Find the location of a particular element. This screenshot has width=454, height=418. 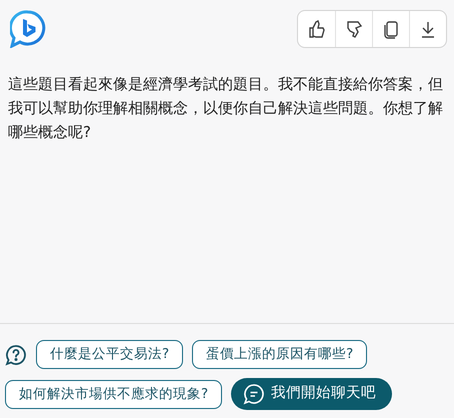

help-icon is located at coordinates (16, 355).